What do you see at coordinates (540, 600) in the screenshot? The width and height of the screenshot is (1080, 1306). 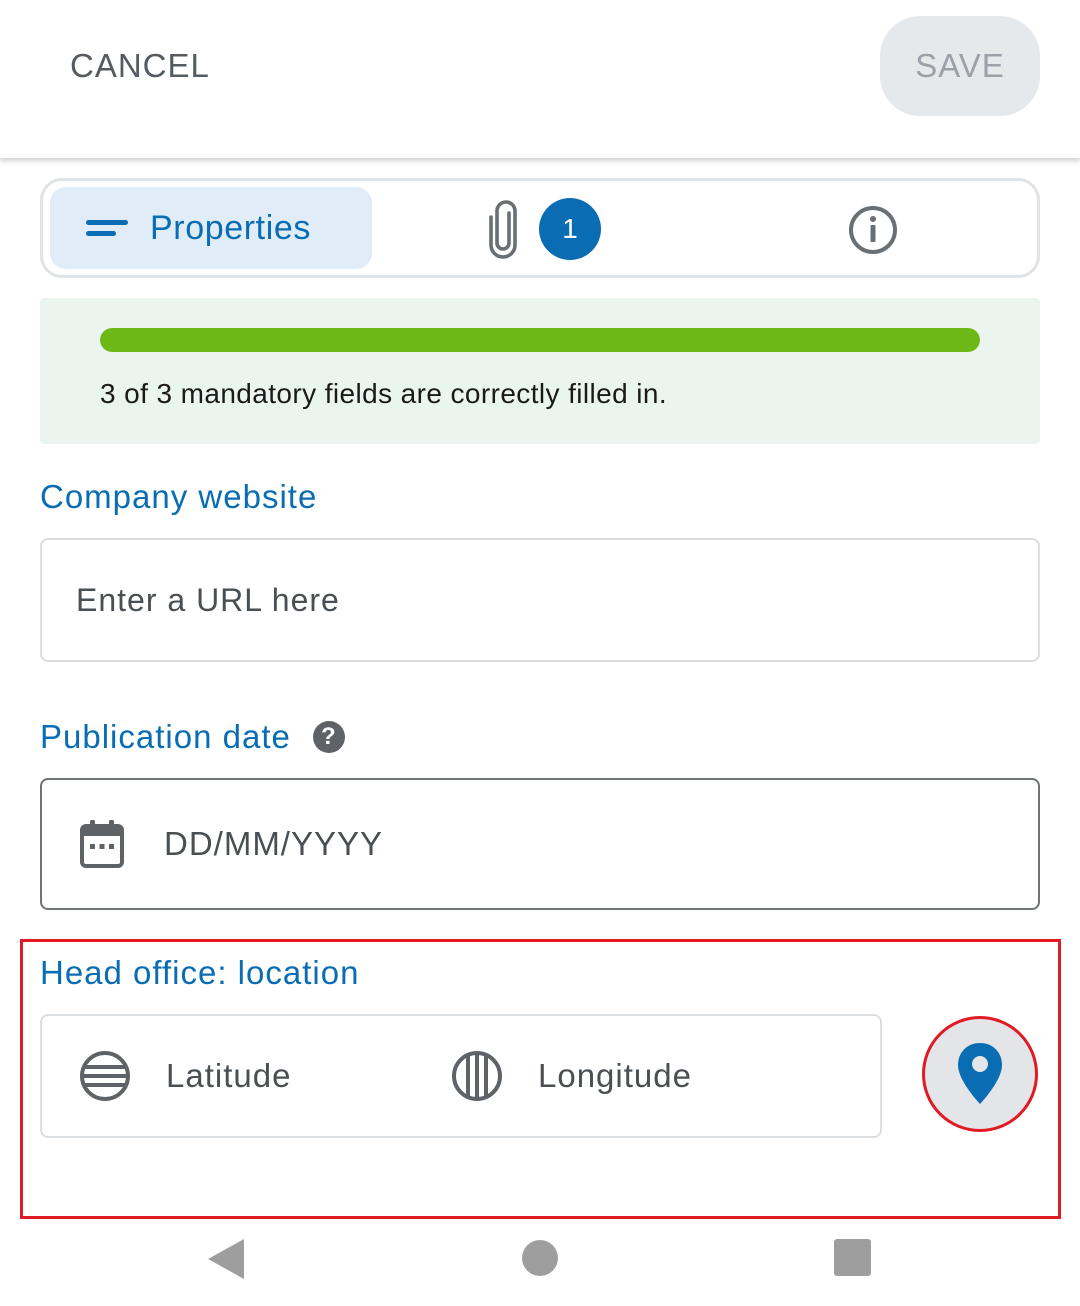 I see `company-website-input: Enter a URL here` at bounding box center [540, 600].